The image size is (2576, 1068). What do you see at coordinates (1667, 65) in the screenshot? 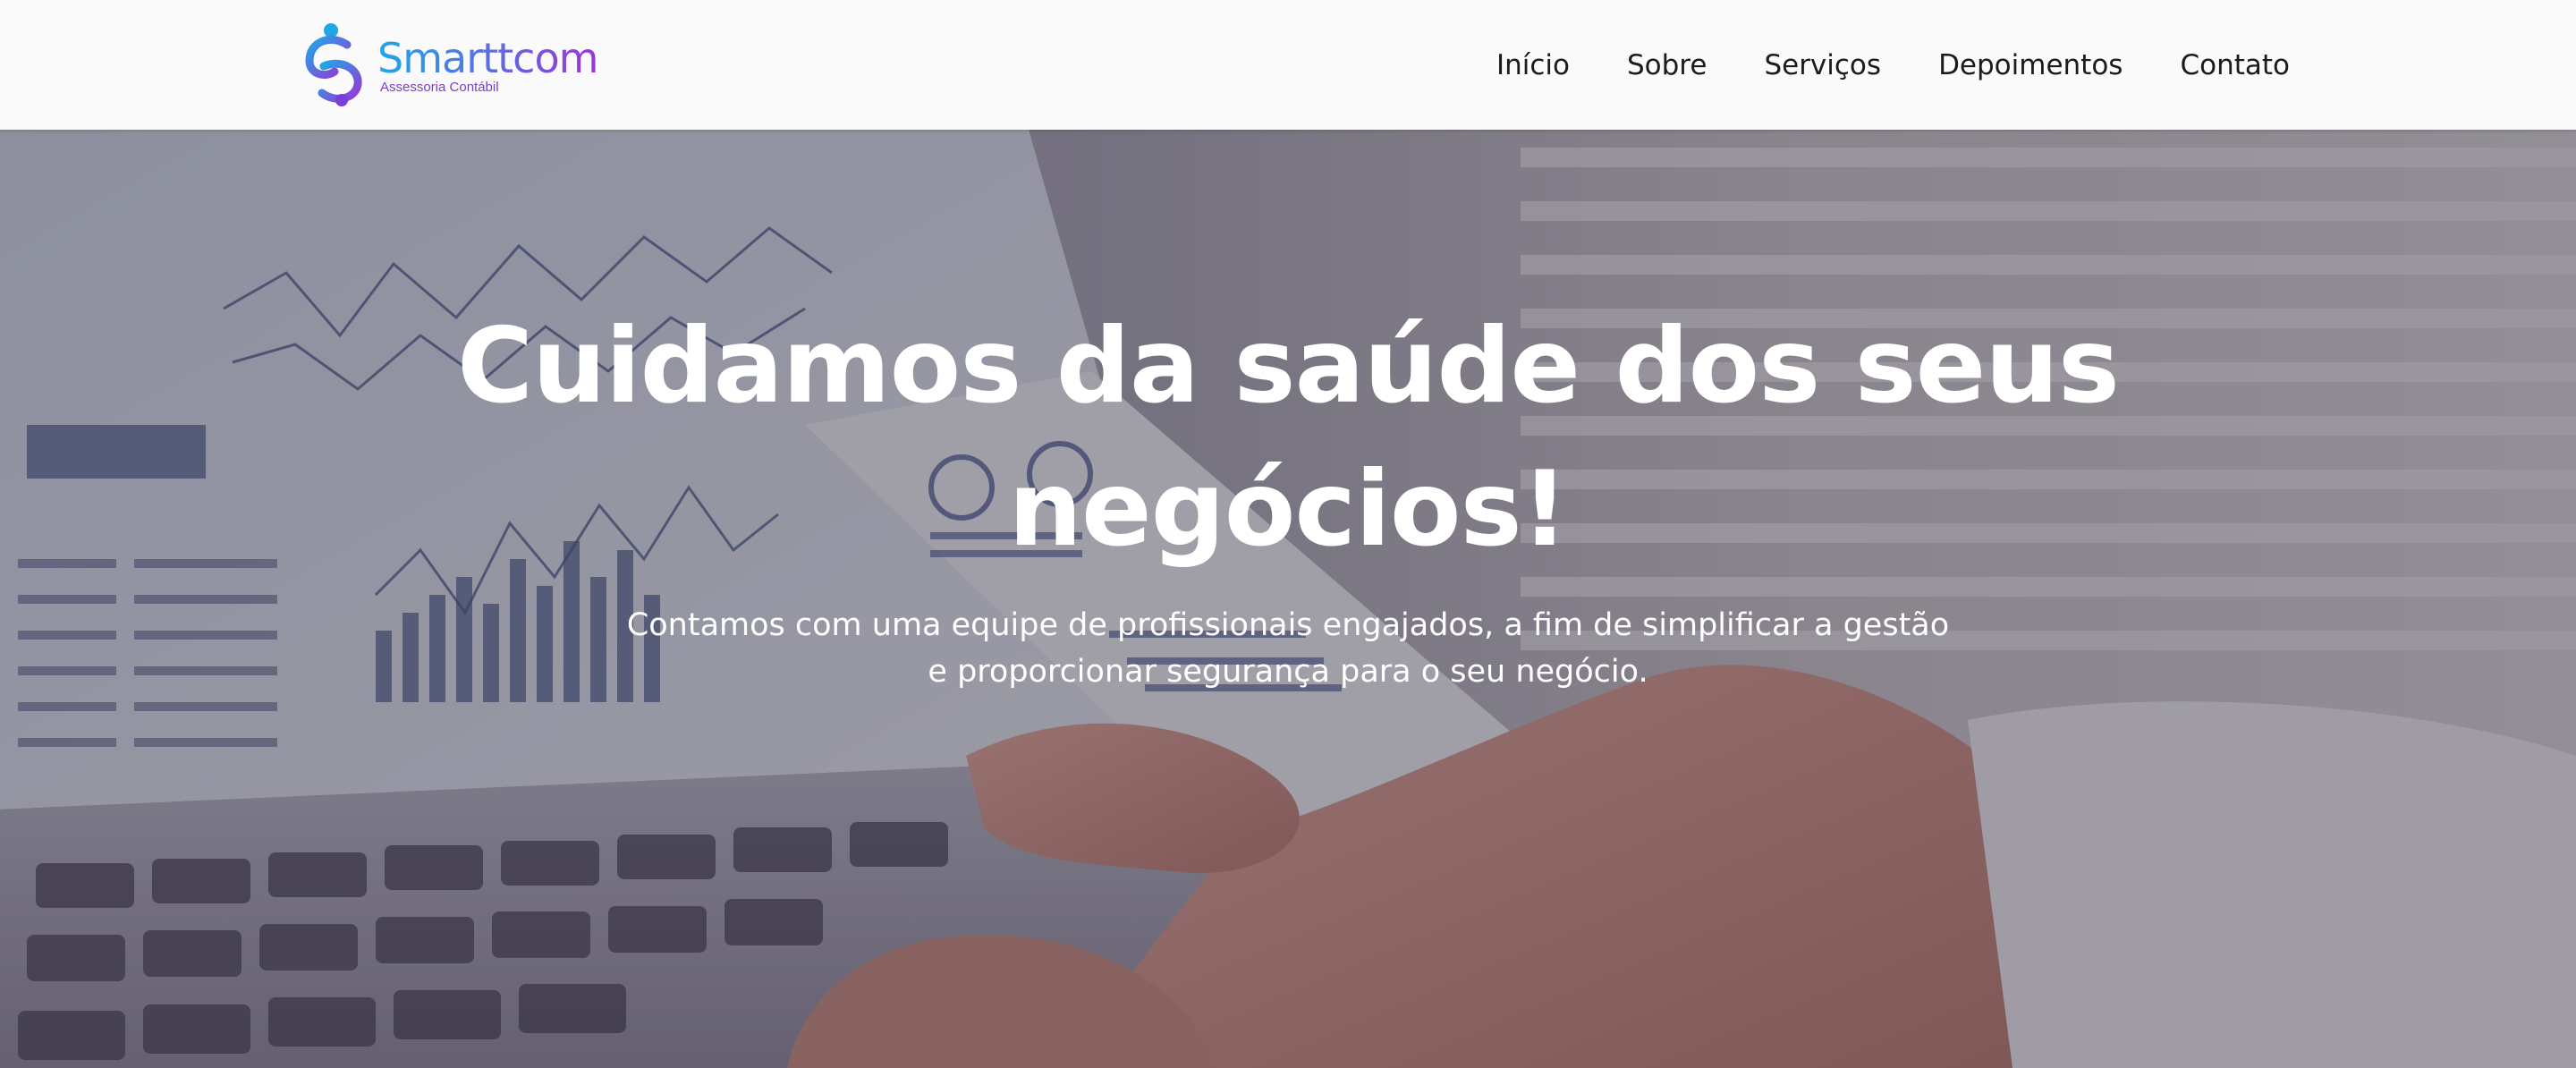
I see `nav-link-sobre: Sobre` at bounding box center [1667, 65].